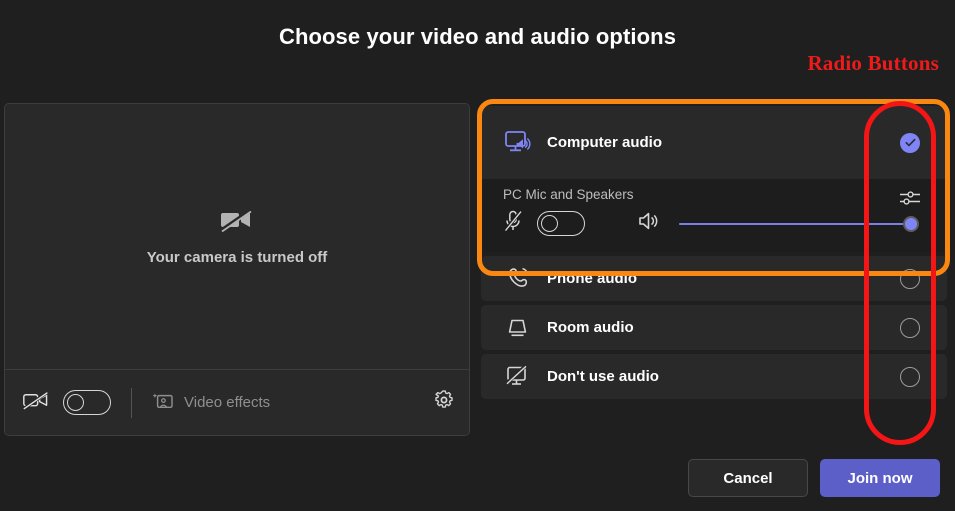 The image size is (955, 511). I want to click on audio-option-room-audio: Room audio, so click(714, 327).